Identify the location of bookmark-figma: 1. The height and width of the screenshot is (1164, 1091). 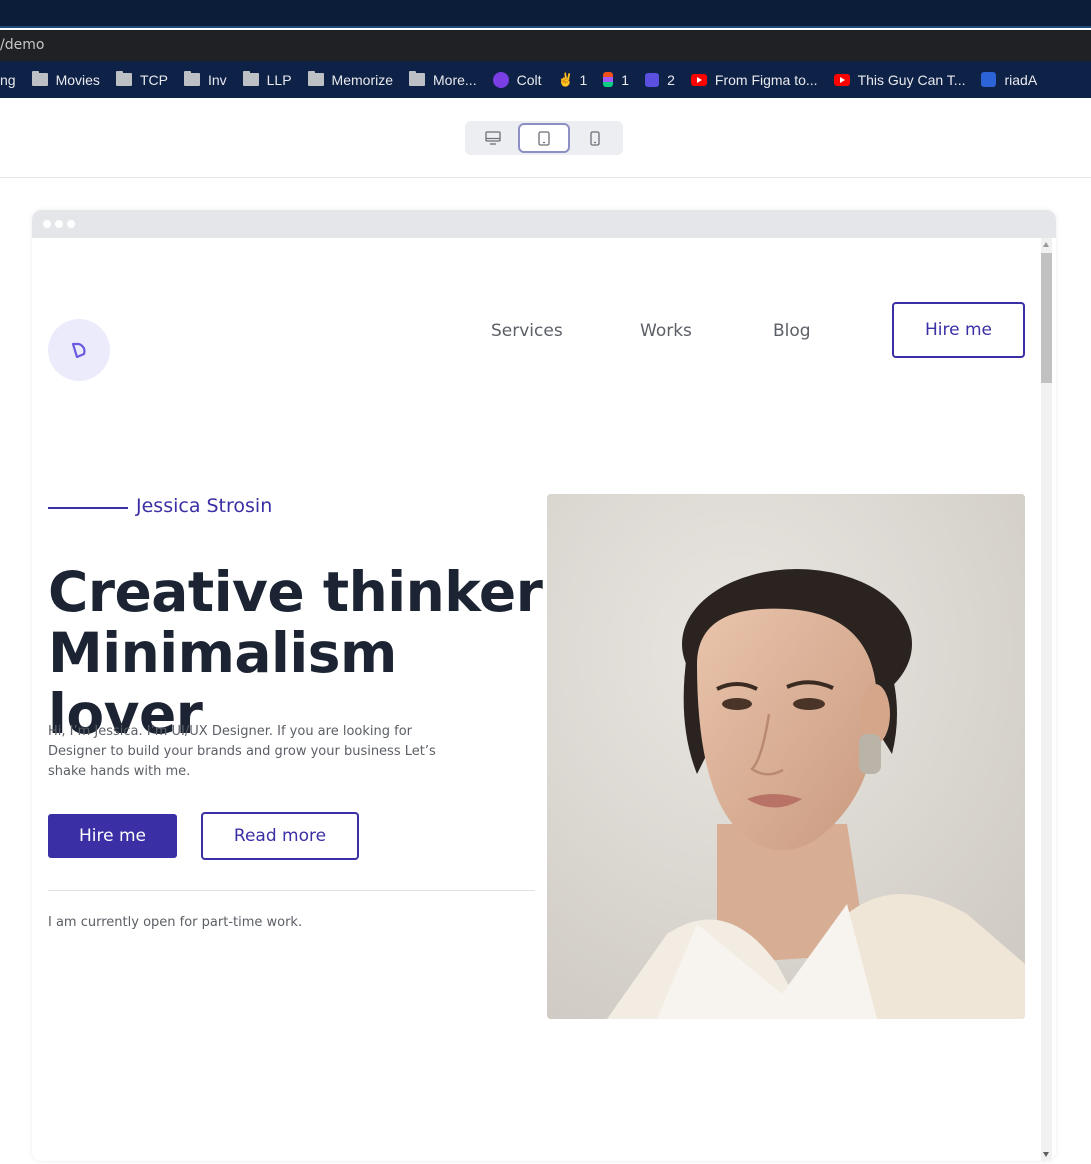
(616, 80).